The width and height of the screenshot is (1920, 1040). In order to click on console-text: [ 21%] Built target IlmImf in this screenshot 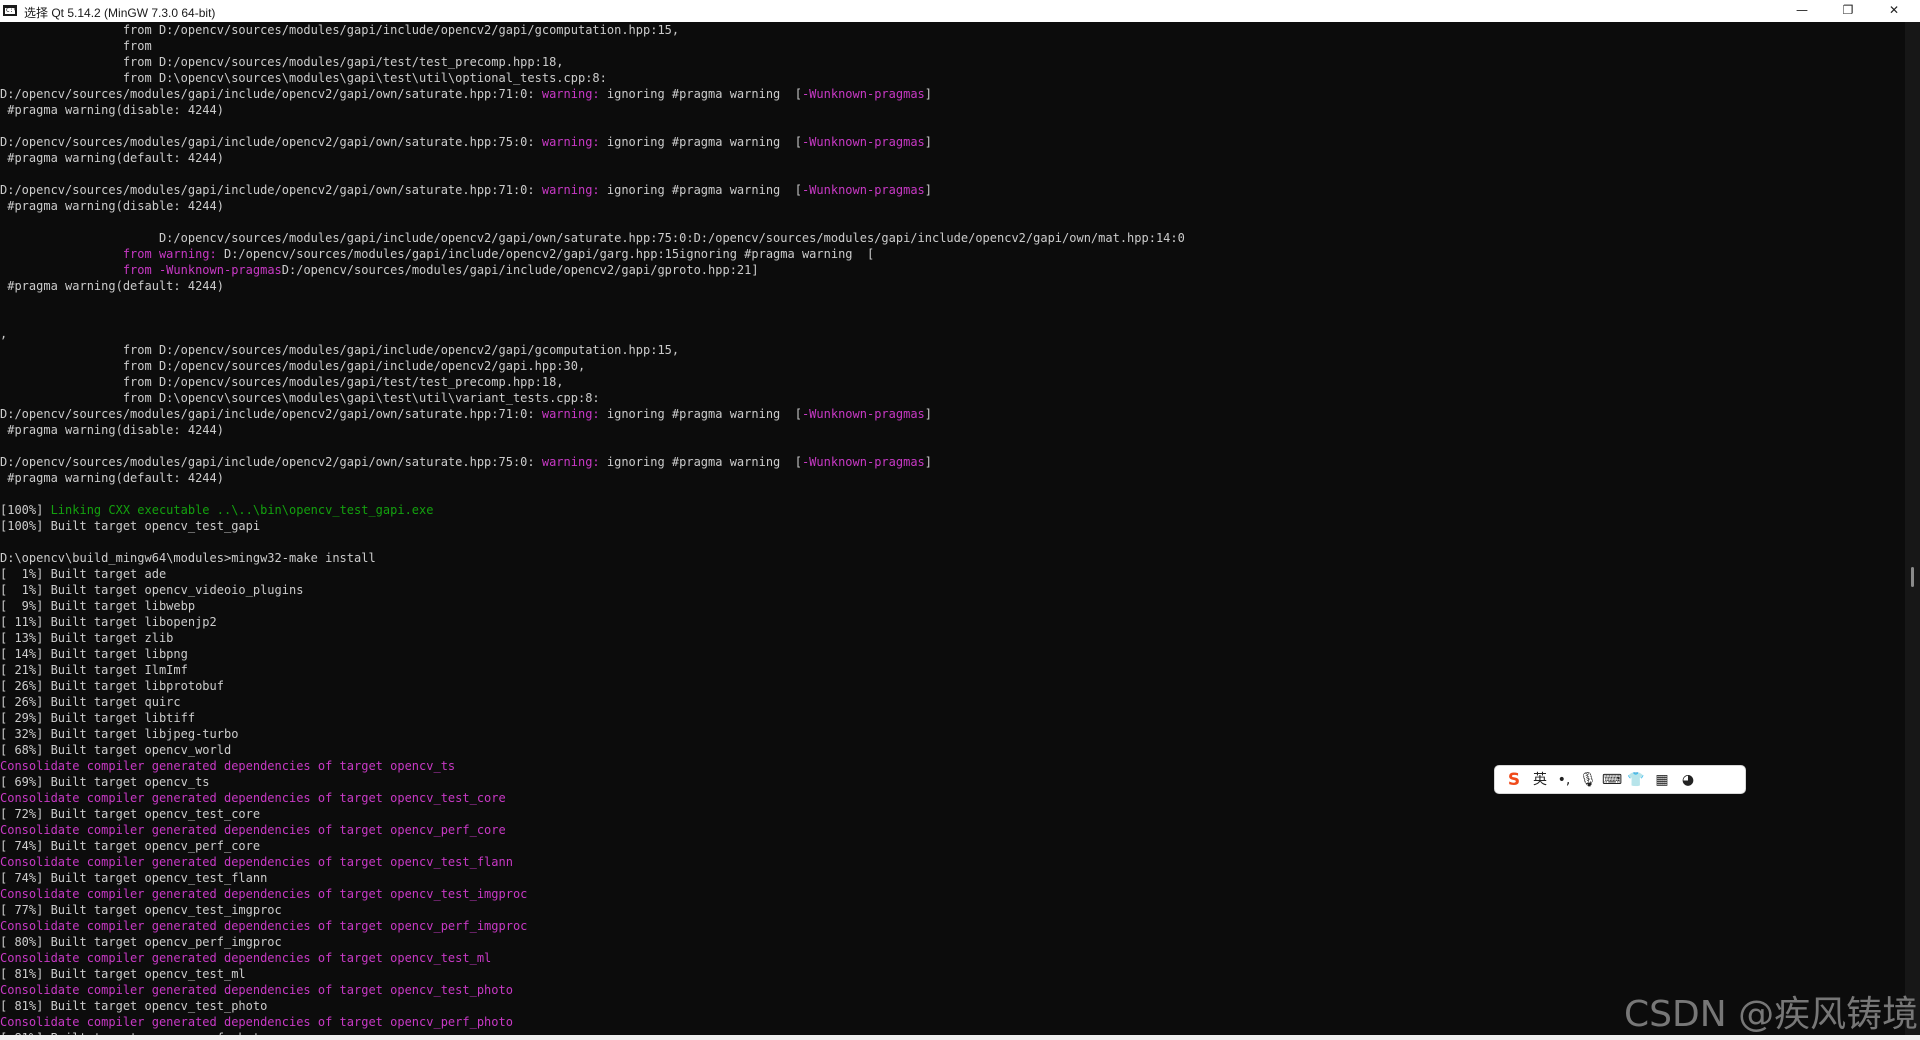, I will do `click(94, 670)`.